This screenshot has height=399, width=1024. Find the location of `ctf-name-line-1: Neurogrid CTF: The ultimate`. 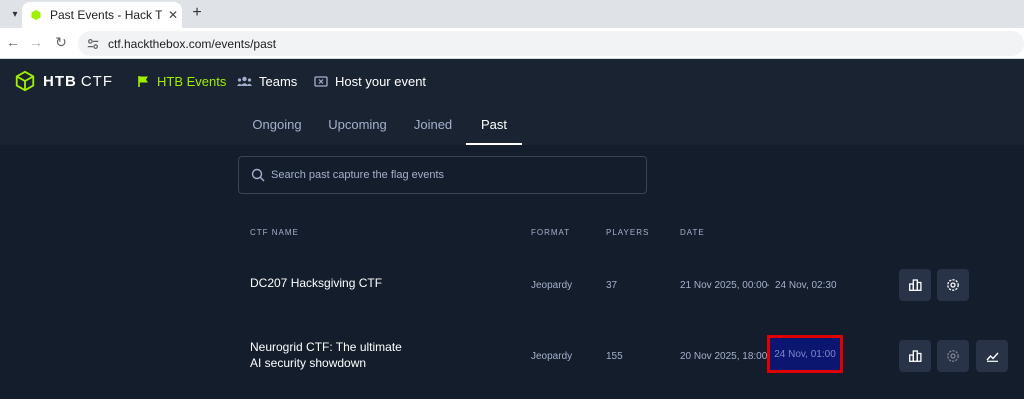

ctf-name-line-1: Neurogrid CTF: The ultimate is located at coordinates (326, 347).